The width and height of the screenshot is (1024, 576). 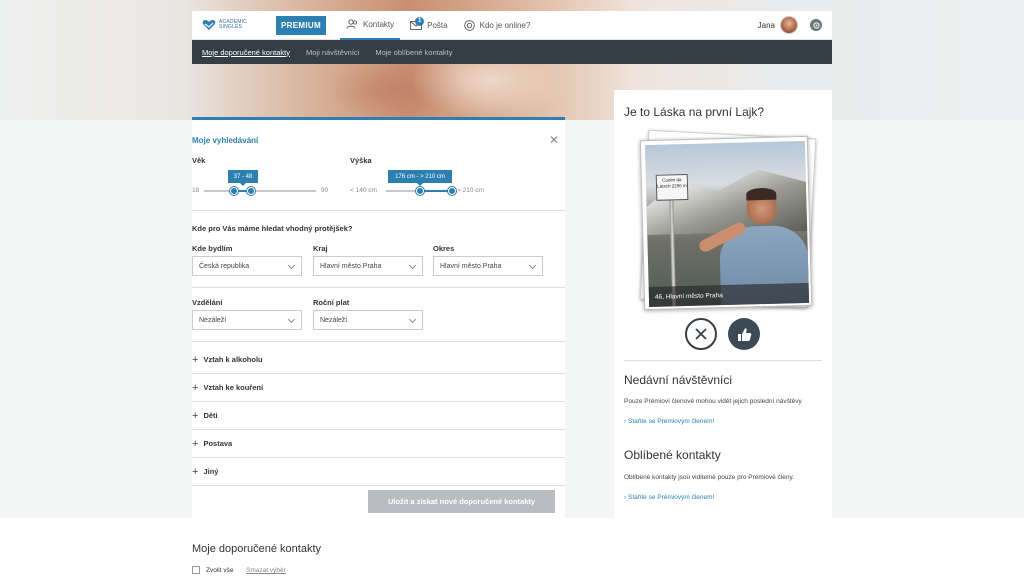 I want to click on height-slider-max-handle, so click(x=452, y=191).